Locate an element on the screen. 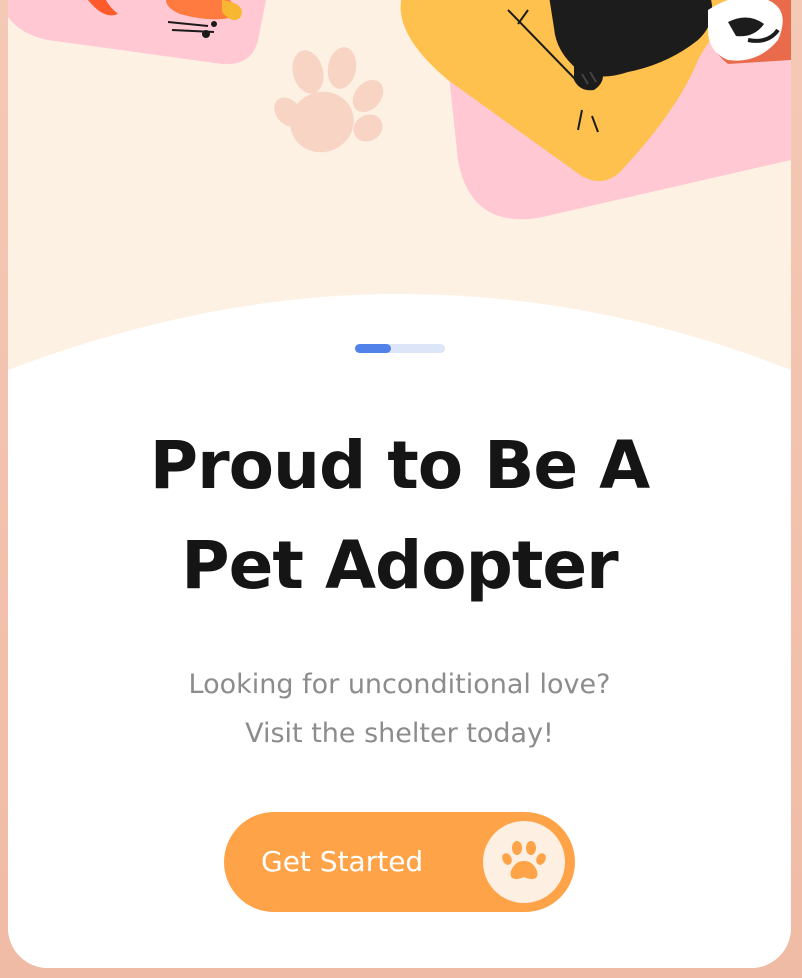 This screenshot has width=802, height=978. title-line-1: Proud to Be A is located at coordinates (399, 465).